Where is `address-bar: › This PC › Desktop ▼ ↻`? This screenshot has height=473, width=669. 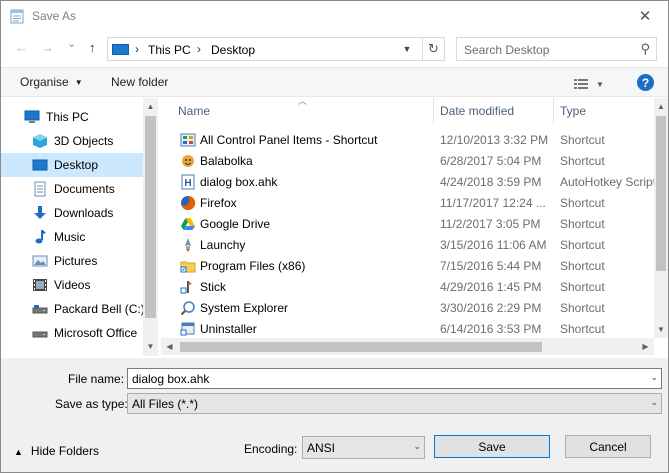 address-bar: › This PC › Desktop ▼ ↻ is located at coordinates (276, 49).